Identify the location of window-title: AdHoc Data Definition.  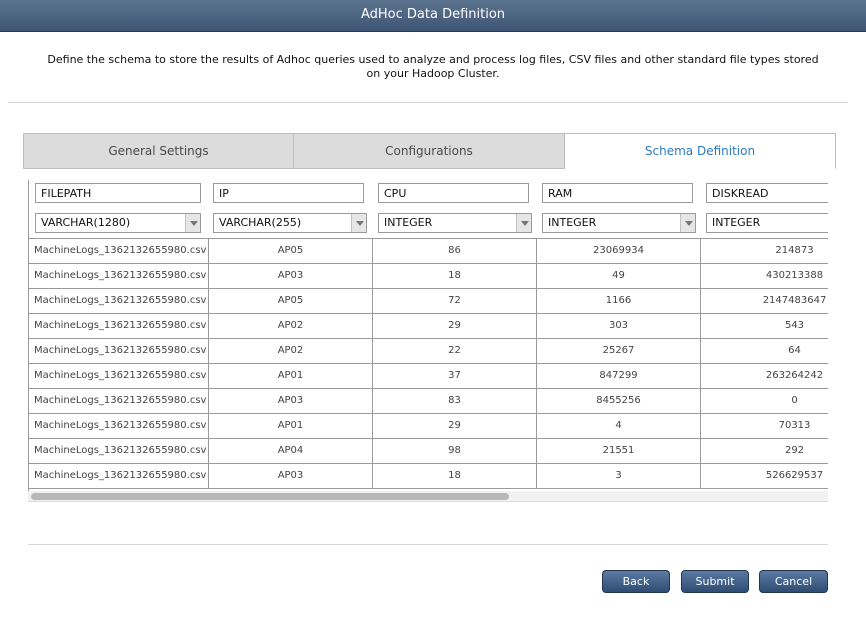
(433, 14).